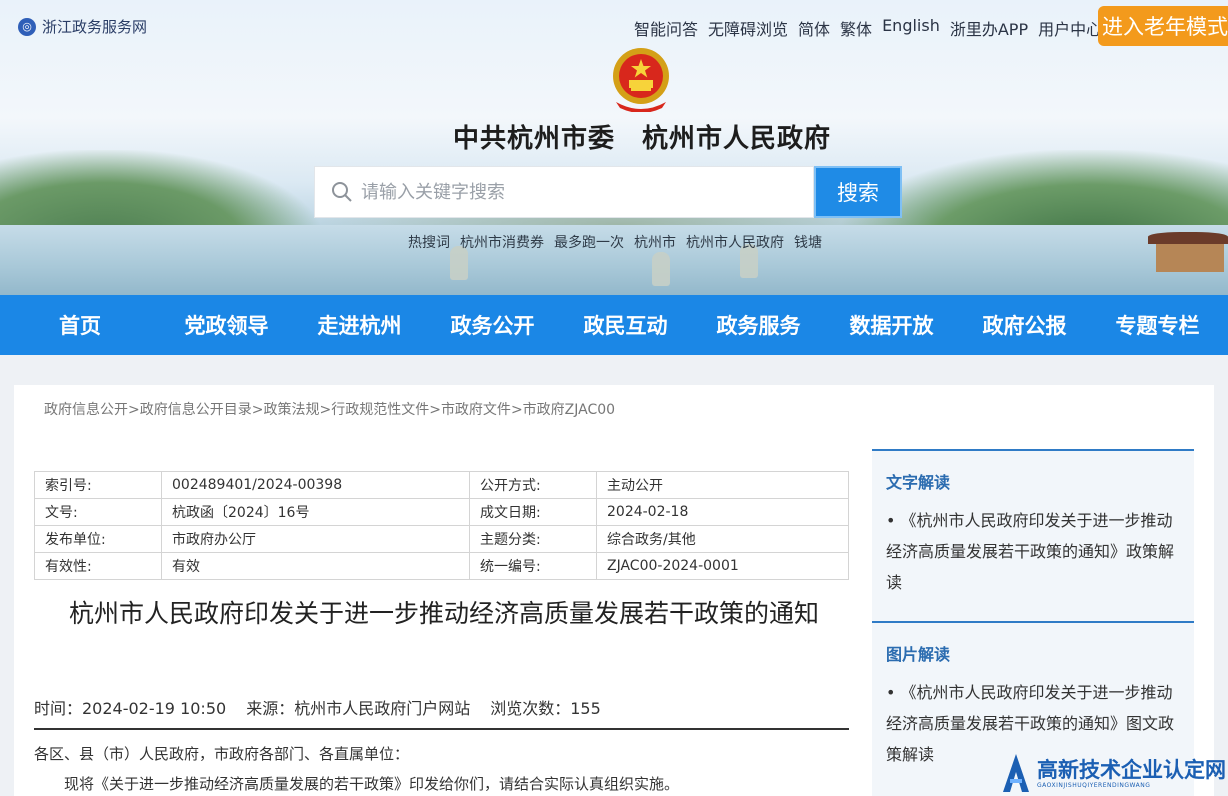 The width and height of the screenshot is (1228, 796). Describe the element at coordinates (533, 512) in the screenshot. I see `meta-key: 成文日期:` at that location.